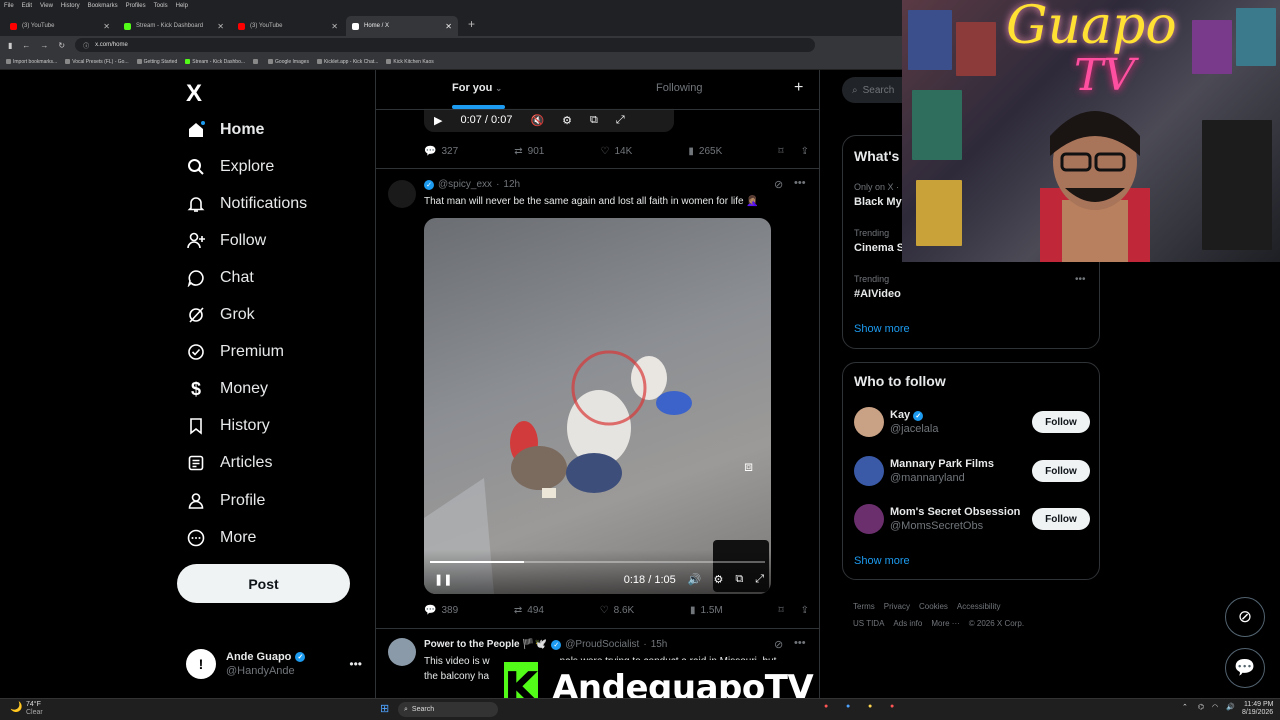 This screenshot has height=720, width=1280. What do you see at coordinates (868, 623) in the screenshot?
I see `footer-link: US TIDA` at bounding box center [868, 623].